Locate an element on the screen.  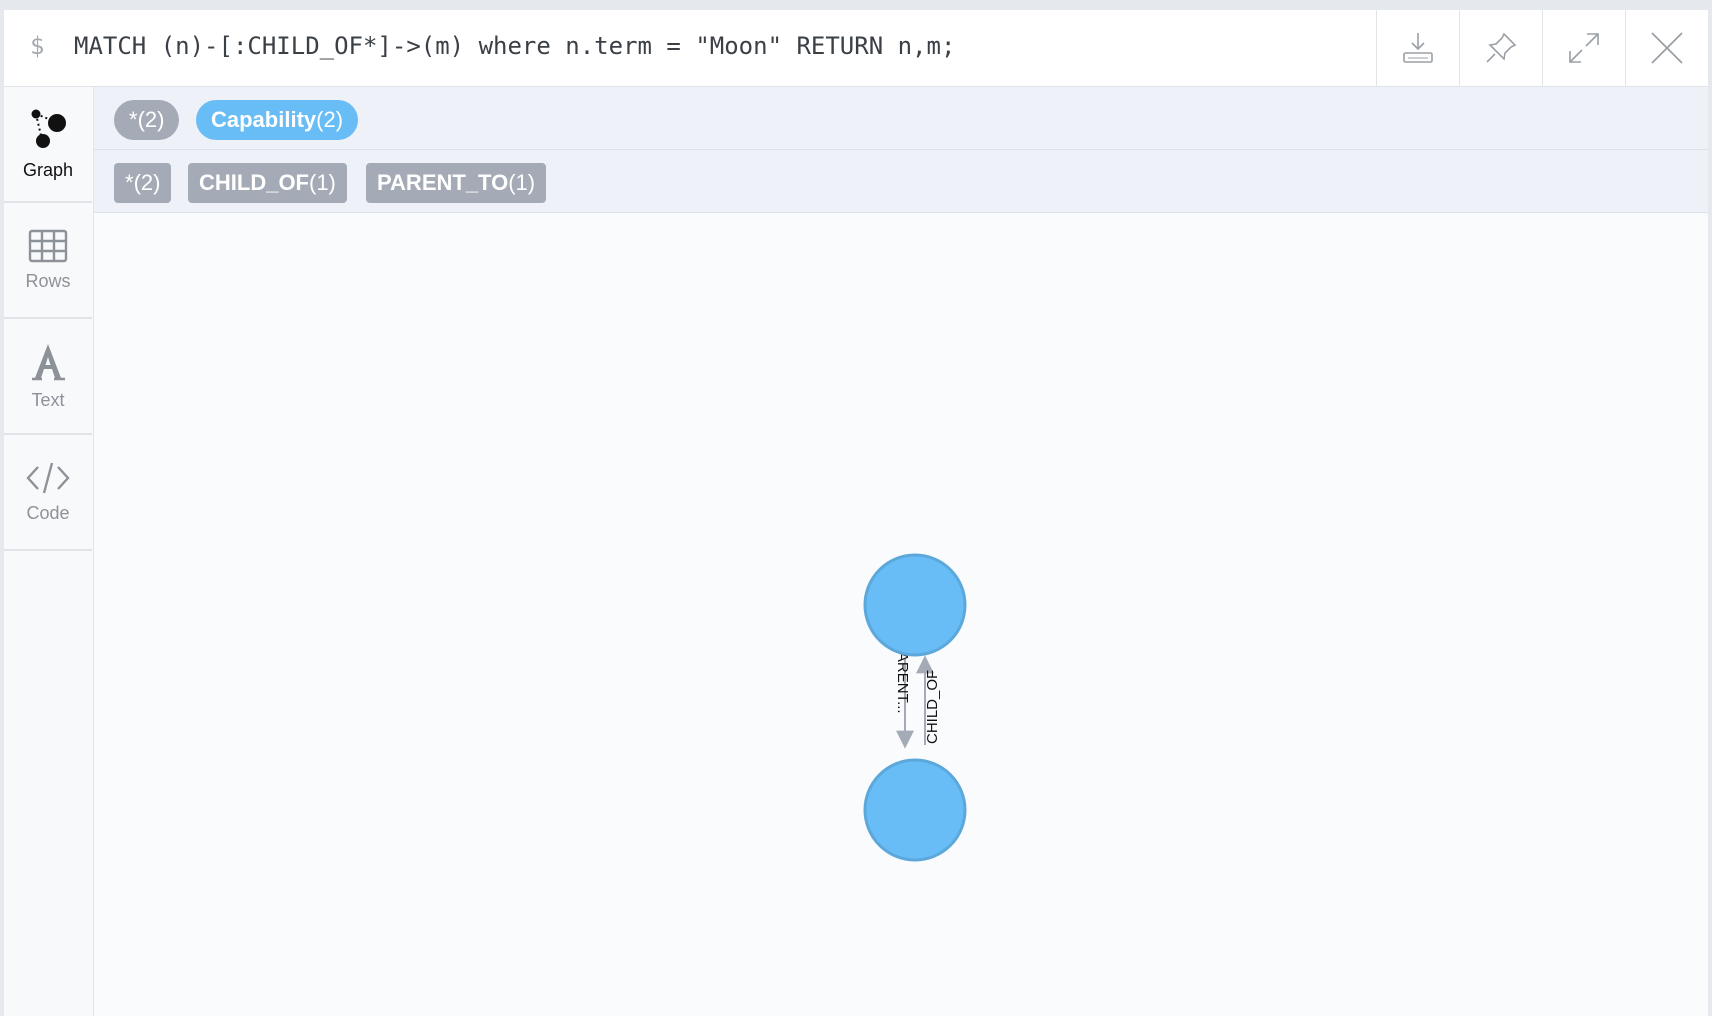
label-pill-all: *(2) is located at coordinates (147, 120).